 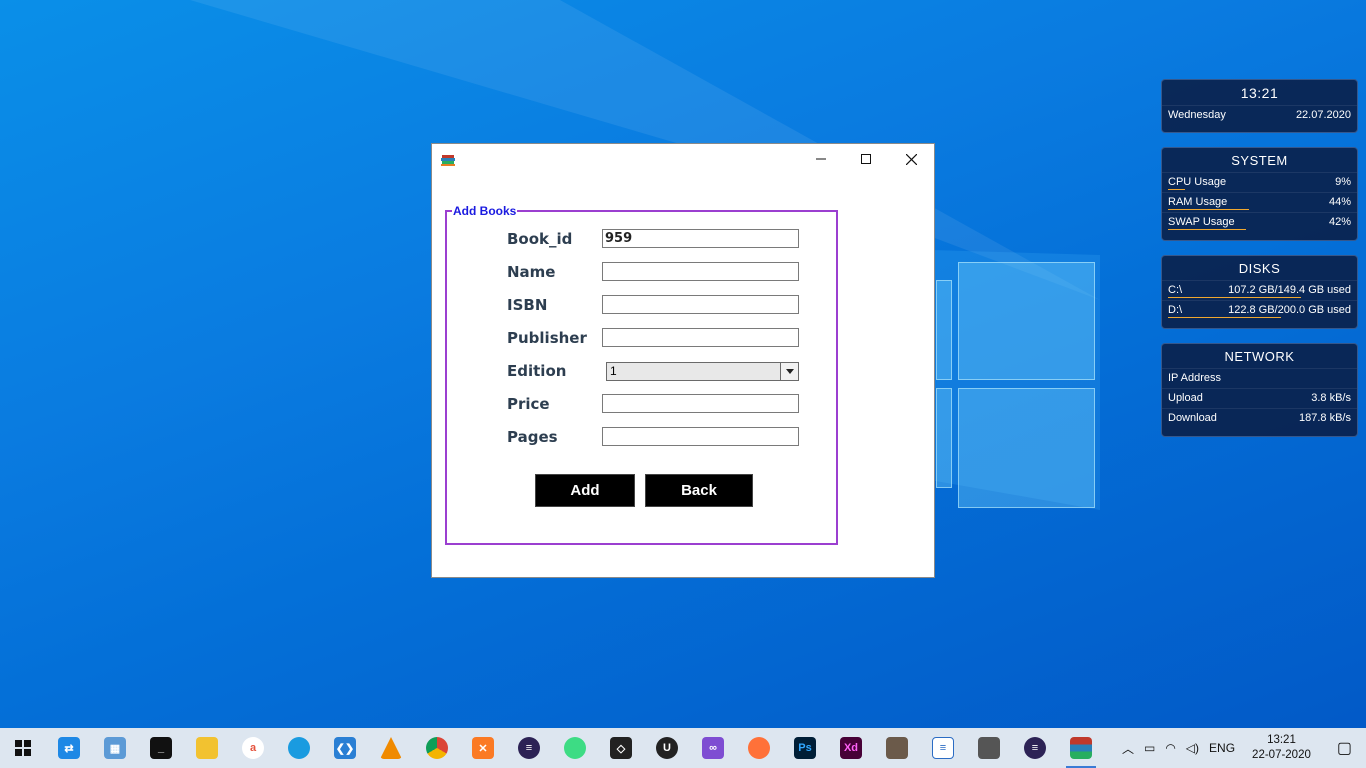 What do you see at coordinates (1175, 290) in the screenshot?
I see `widget-row-label: C:\` at bounding box center [1175, 290].